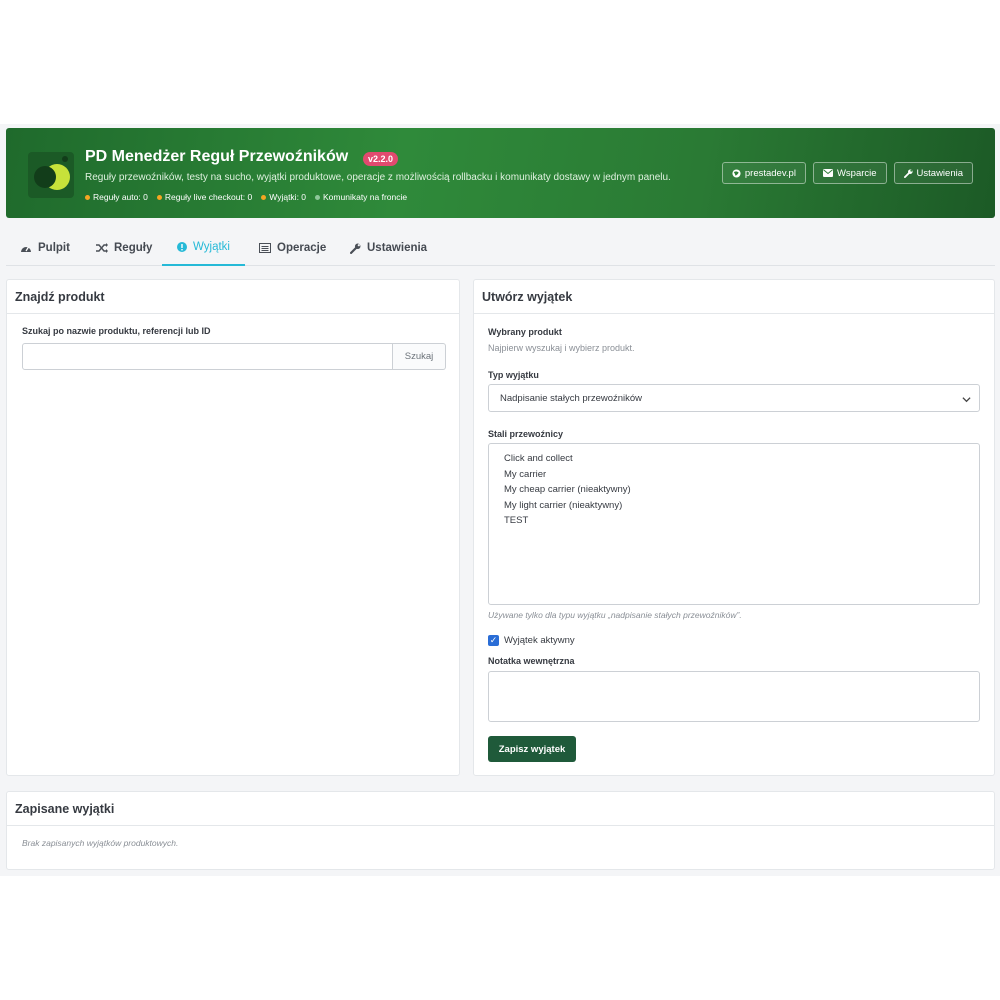 This screenshot has width=1000, height=1000. What do you see at coordinates (513, 375) in the screenshot?
I see `exception-type-label: Typ wyjątku` at bounding box center [513, 375].